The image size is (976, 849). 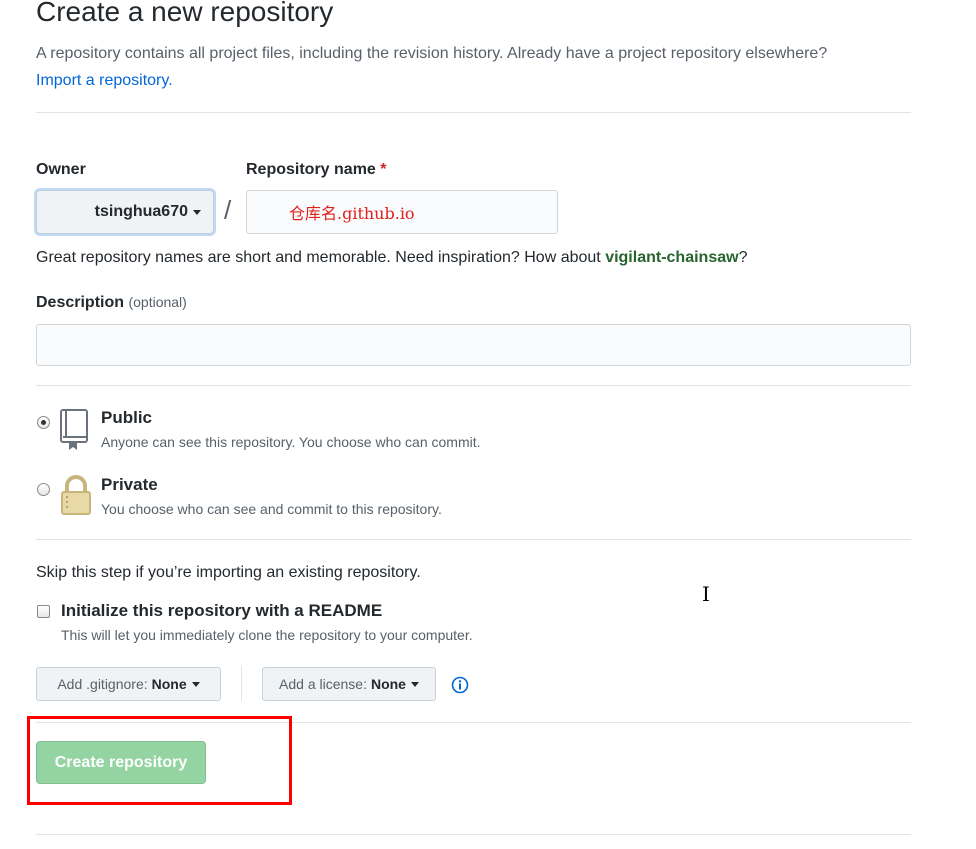 I want to click on license-label: Add a license:, so click(x=323, y=684).